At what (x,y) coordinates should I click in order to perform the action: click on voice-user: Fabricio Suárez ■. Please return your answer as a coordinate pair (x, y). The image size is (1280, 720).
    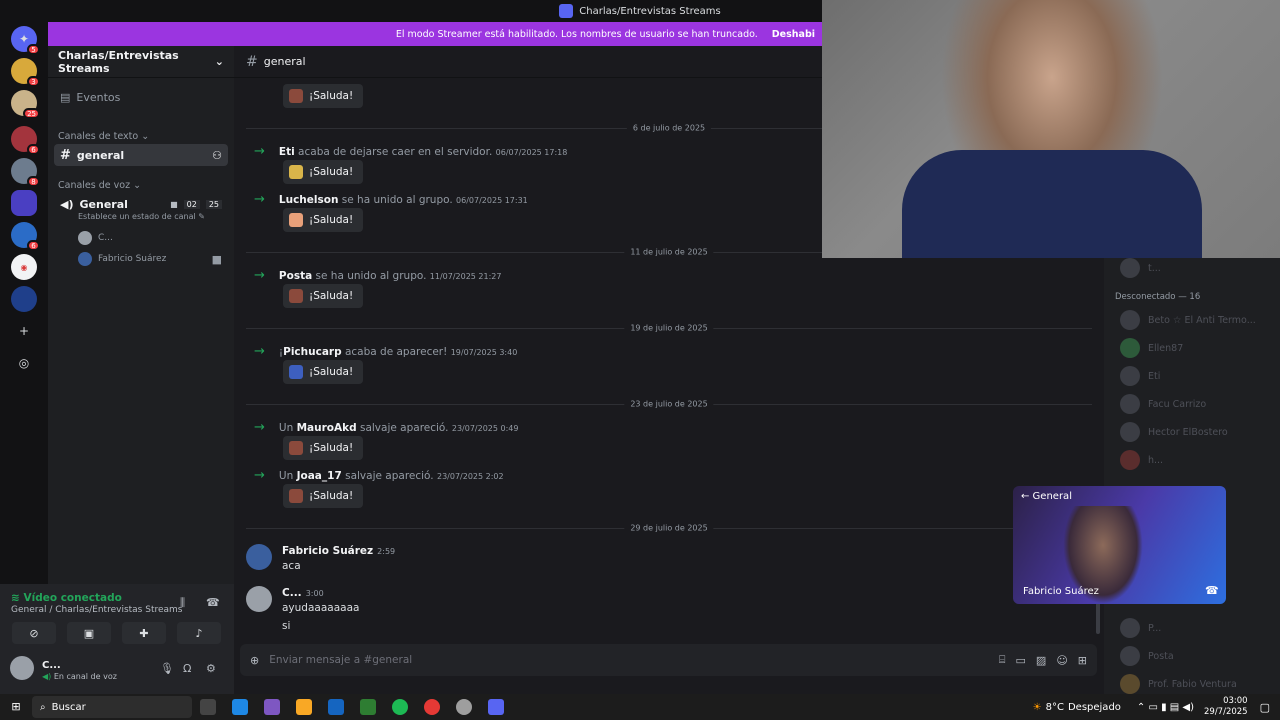
    Looking at the image, I should click on (150, 259).